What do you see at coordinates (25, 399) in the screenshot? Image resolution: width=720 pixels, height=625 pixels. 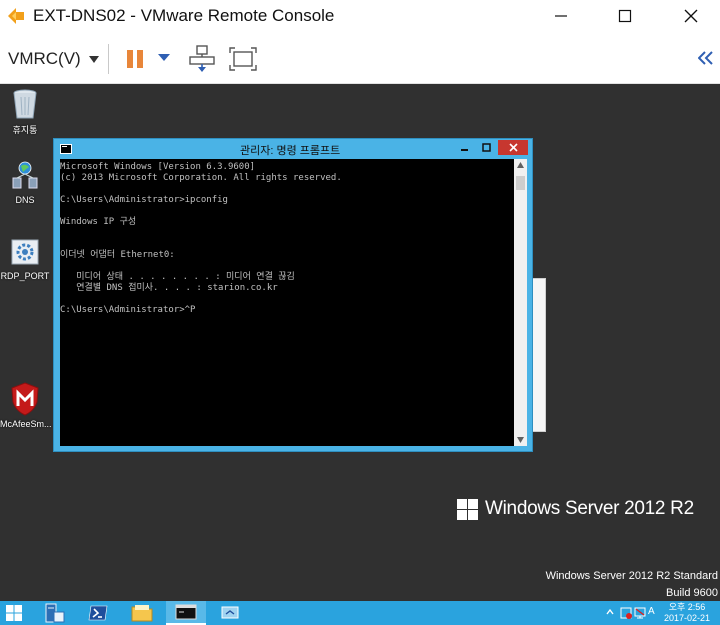 I see `mcafee-shield-icon` at bounding box center [25, 399].